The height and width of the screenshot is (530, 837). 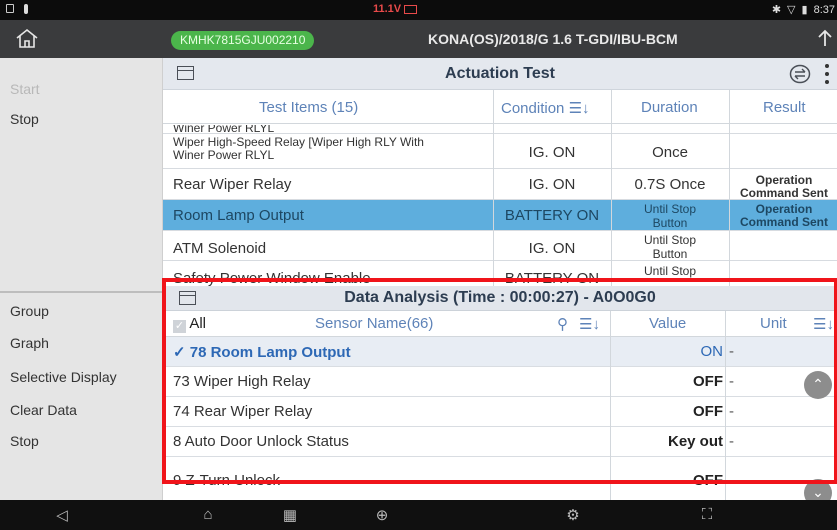 I want to click on more-menu-icon, so click(x=827, y=74).